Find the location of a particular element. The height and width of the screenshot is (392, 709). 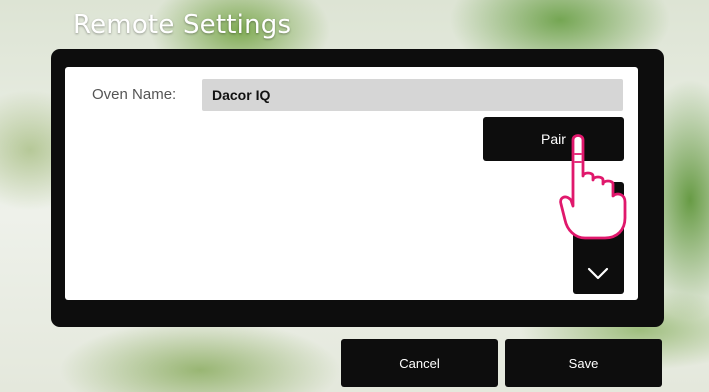

pair-button: Pair is located at coordinates (553, 139).